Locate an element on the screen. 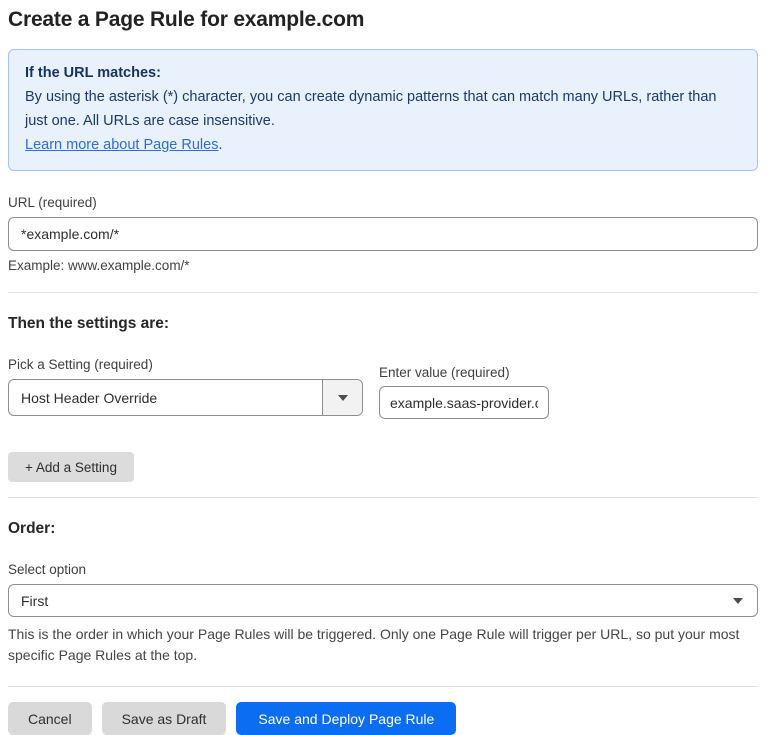  setting-select-value: Host Header Override is located at coordinates (89, 397).